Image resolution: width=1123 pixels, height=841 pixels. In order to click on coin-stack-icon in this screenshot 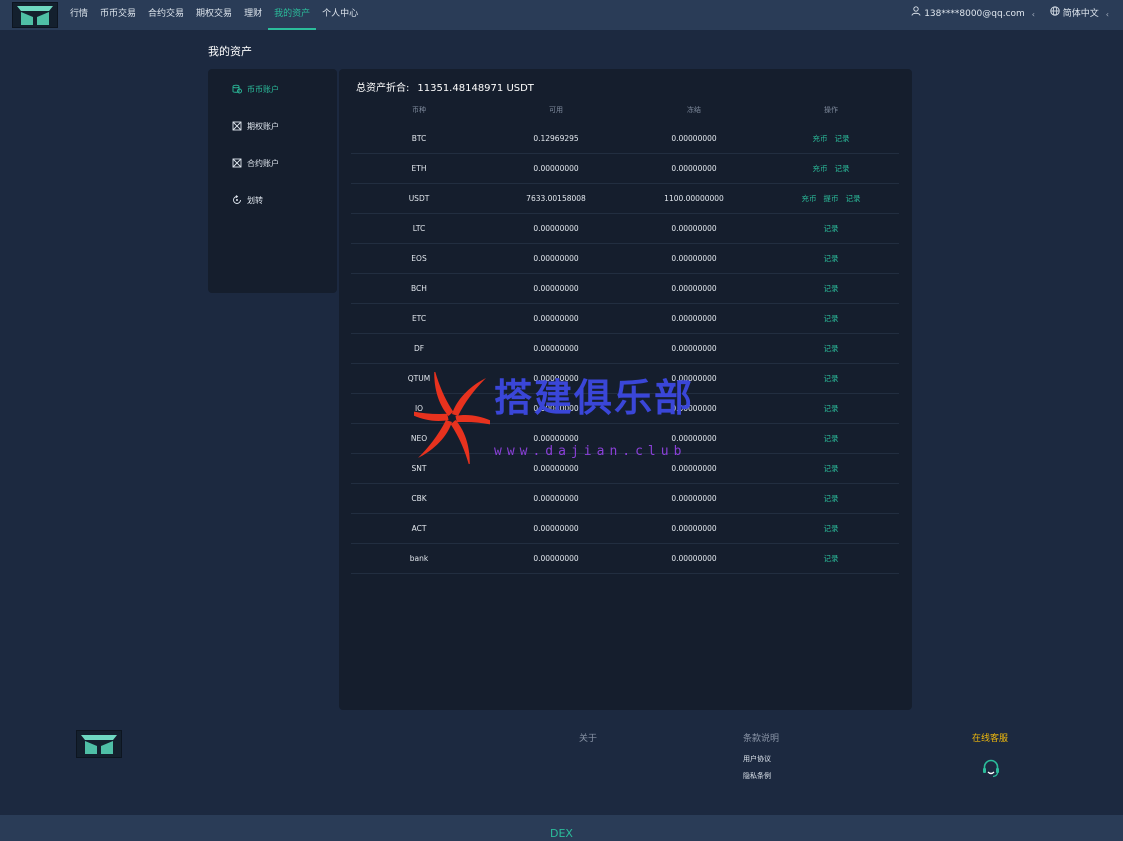, I will do `click(237, 89)`.